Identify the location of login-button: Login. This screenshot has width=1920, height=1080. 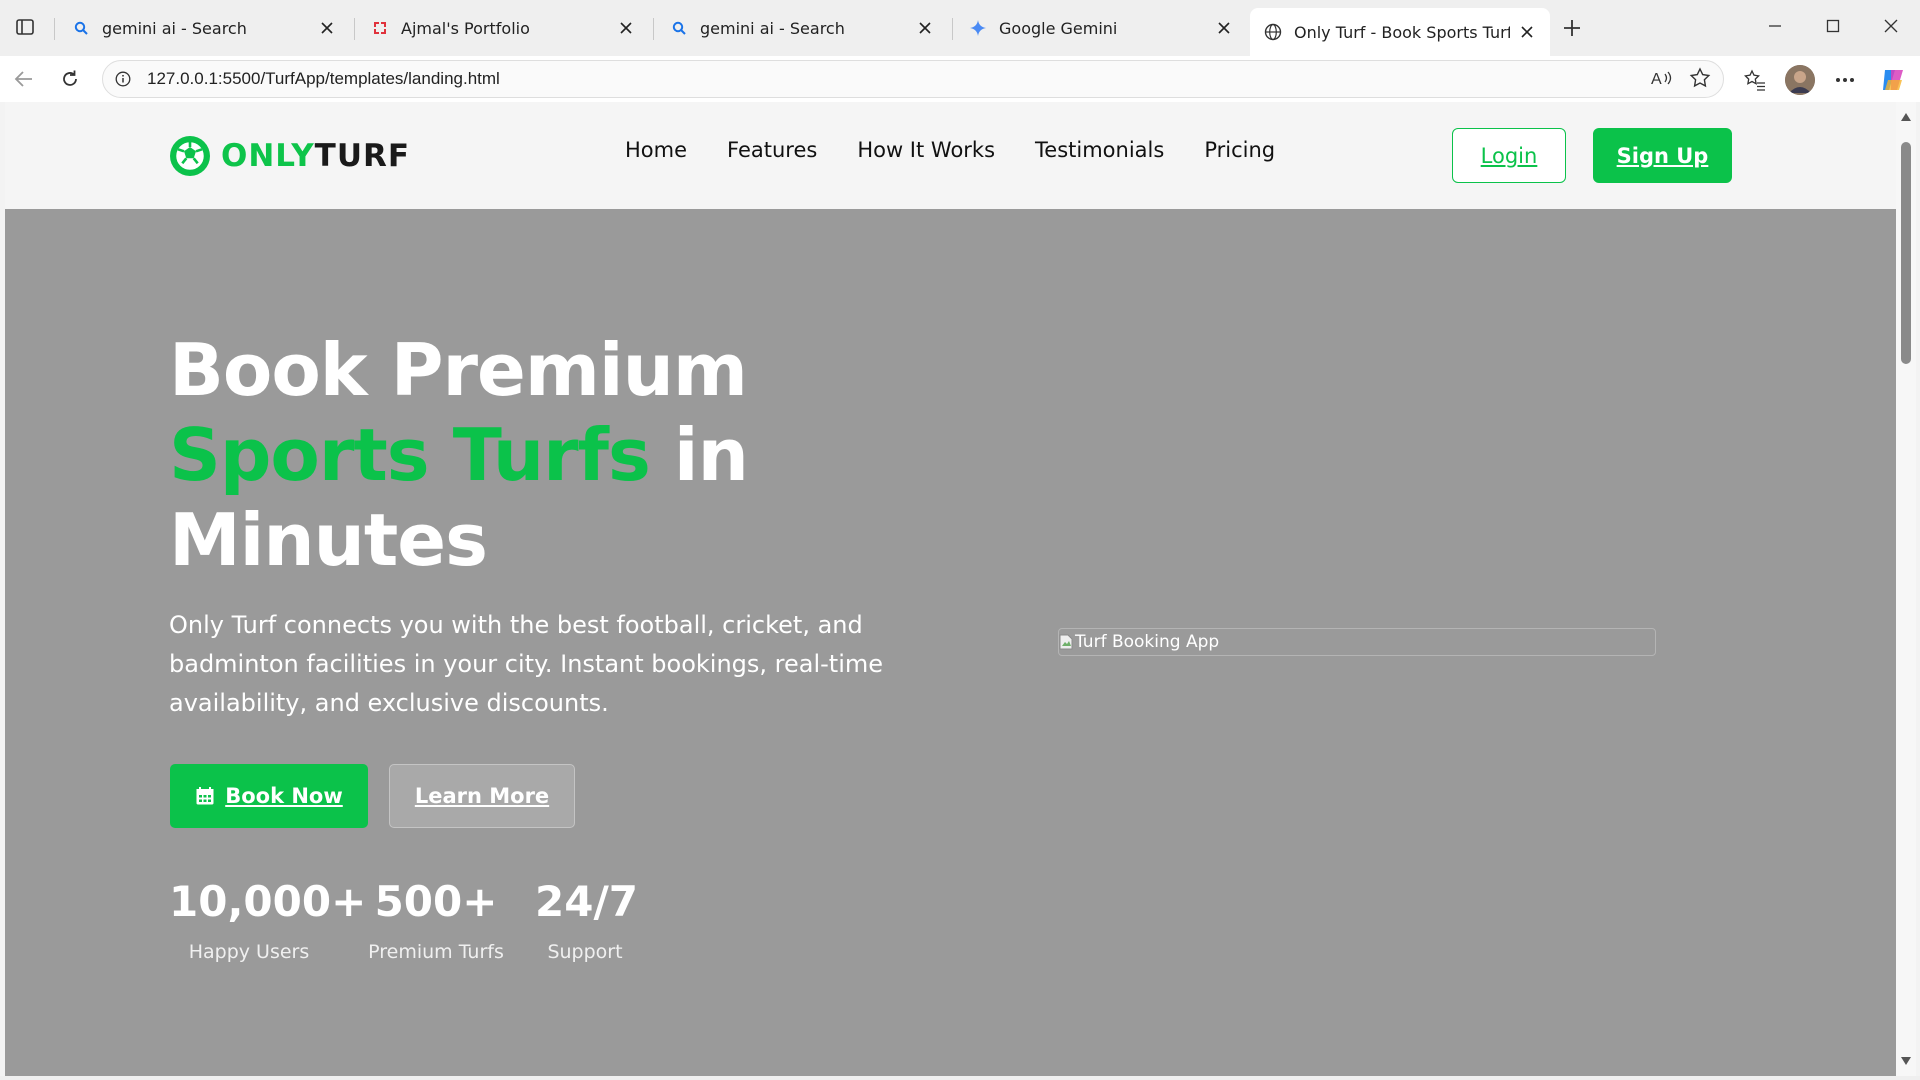
(1509, 155).